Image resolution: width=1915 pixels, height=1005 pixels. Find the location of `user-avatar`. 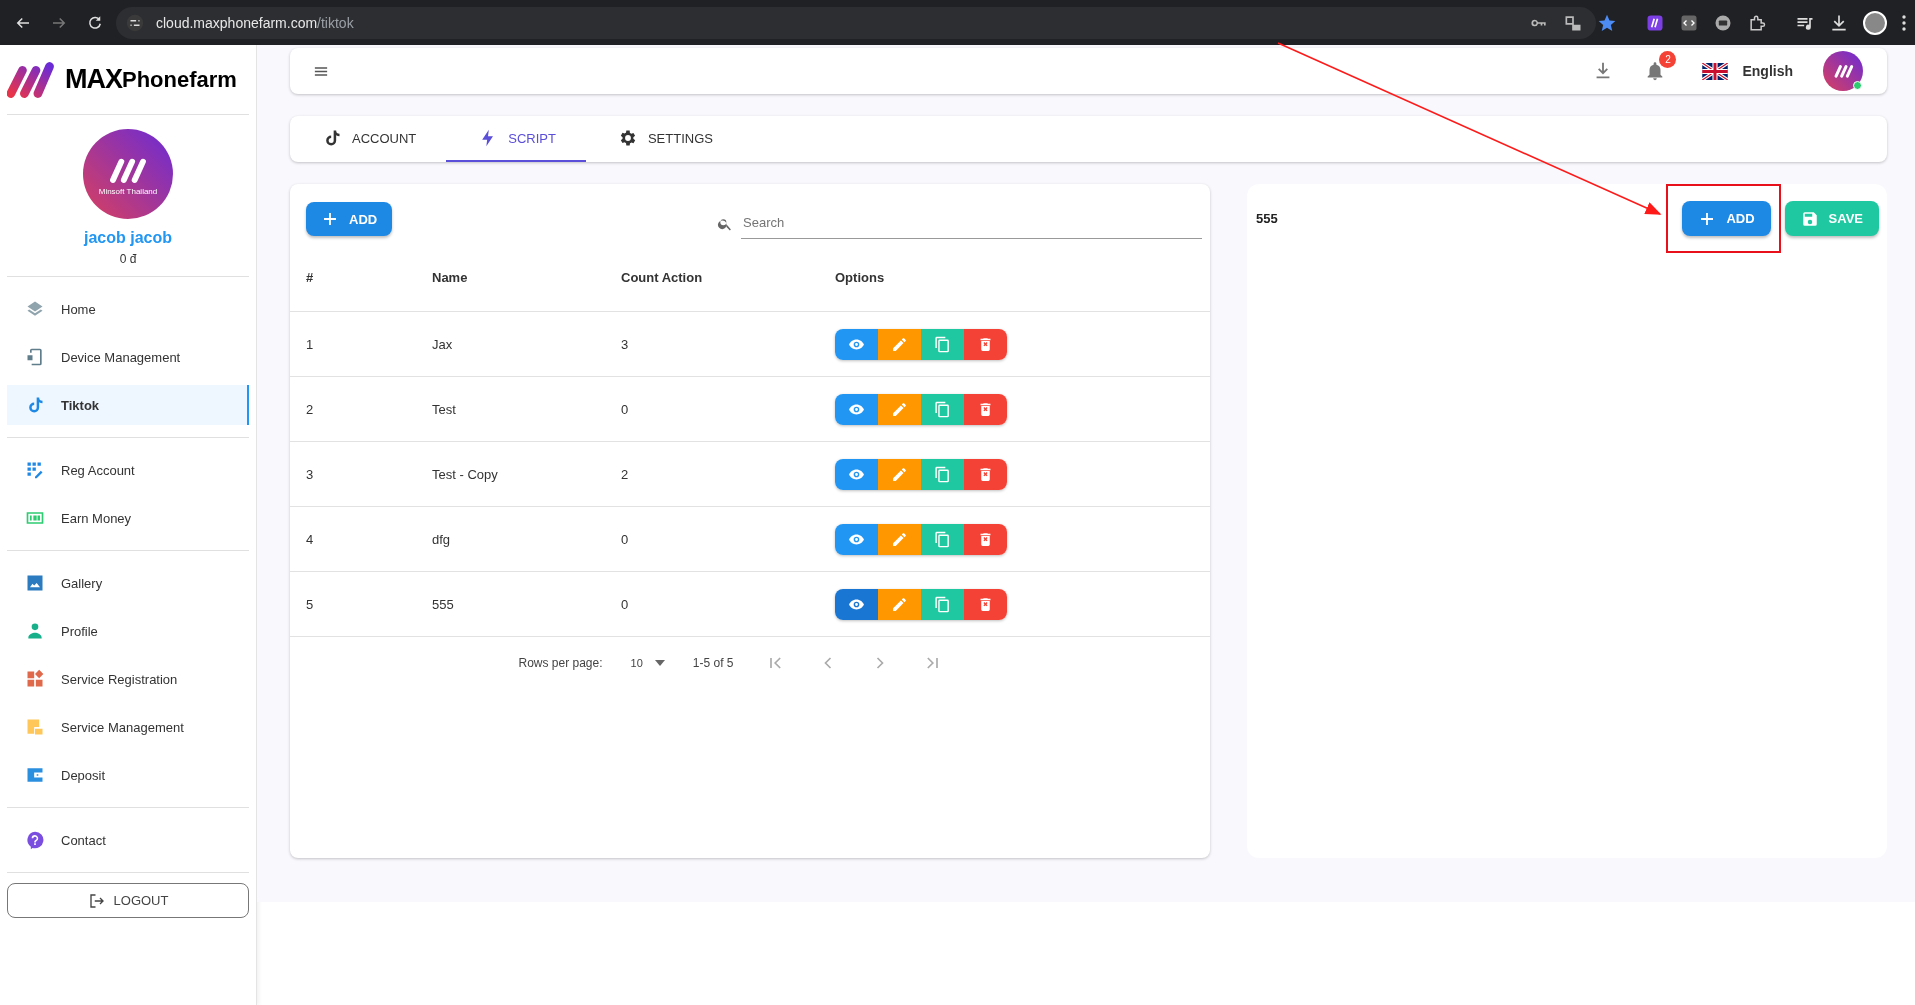

user-avatar is located at coordinates (1843, 71).